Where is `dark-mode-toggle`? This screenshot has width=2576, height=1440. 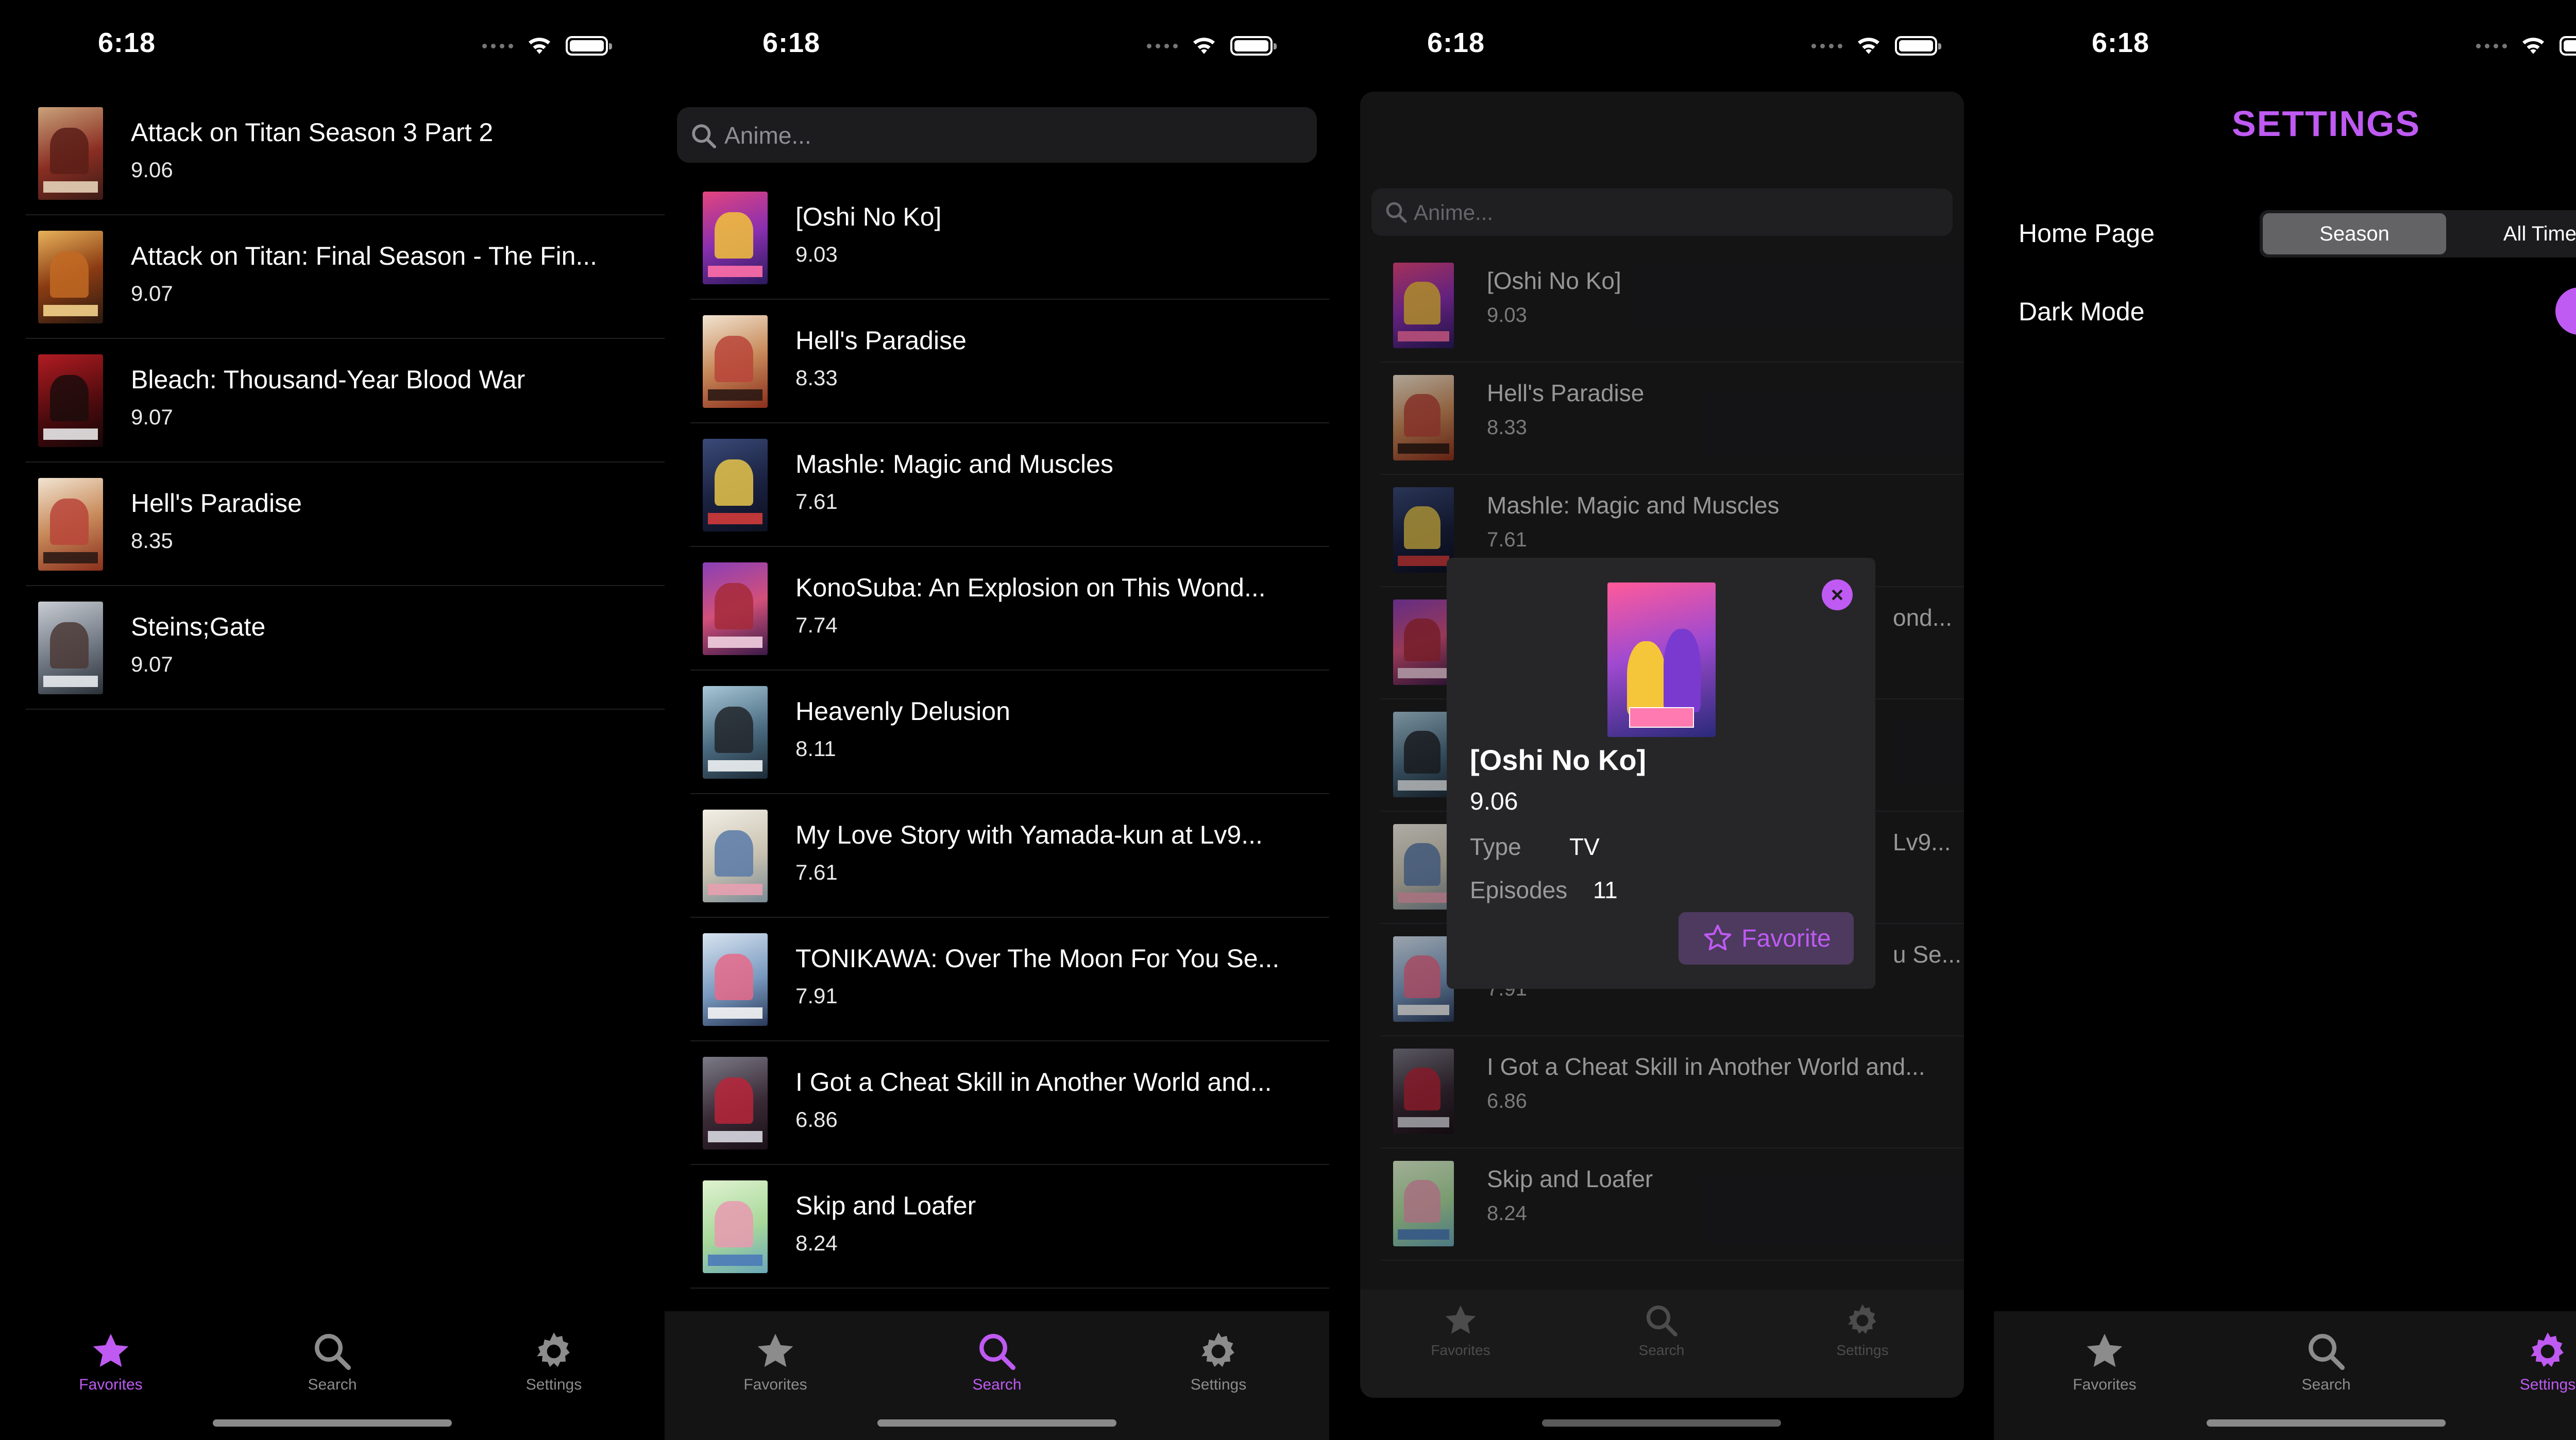
dark-mode-toggle is located at coordinates (2565, 311).